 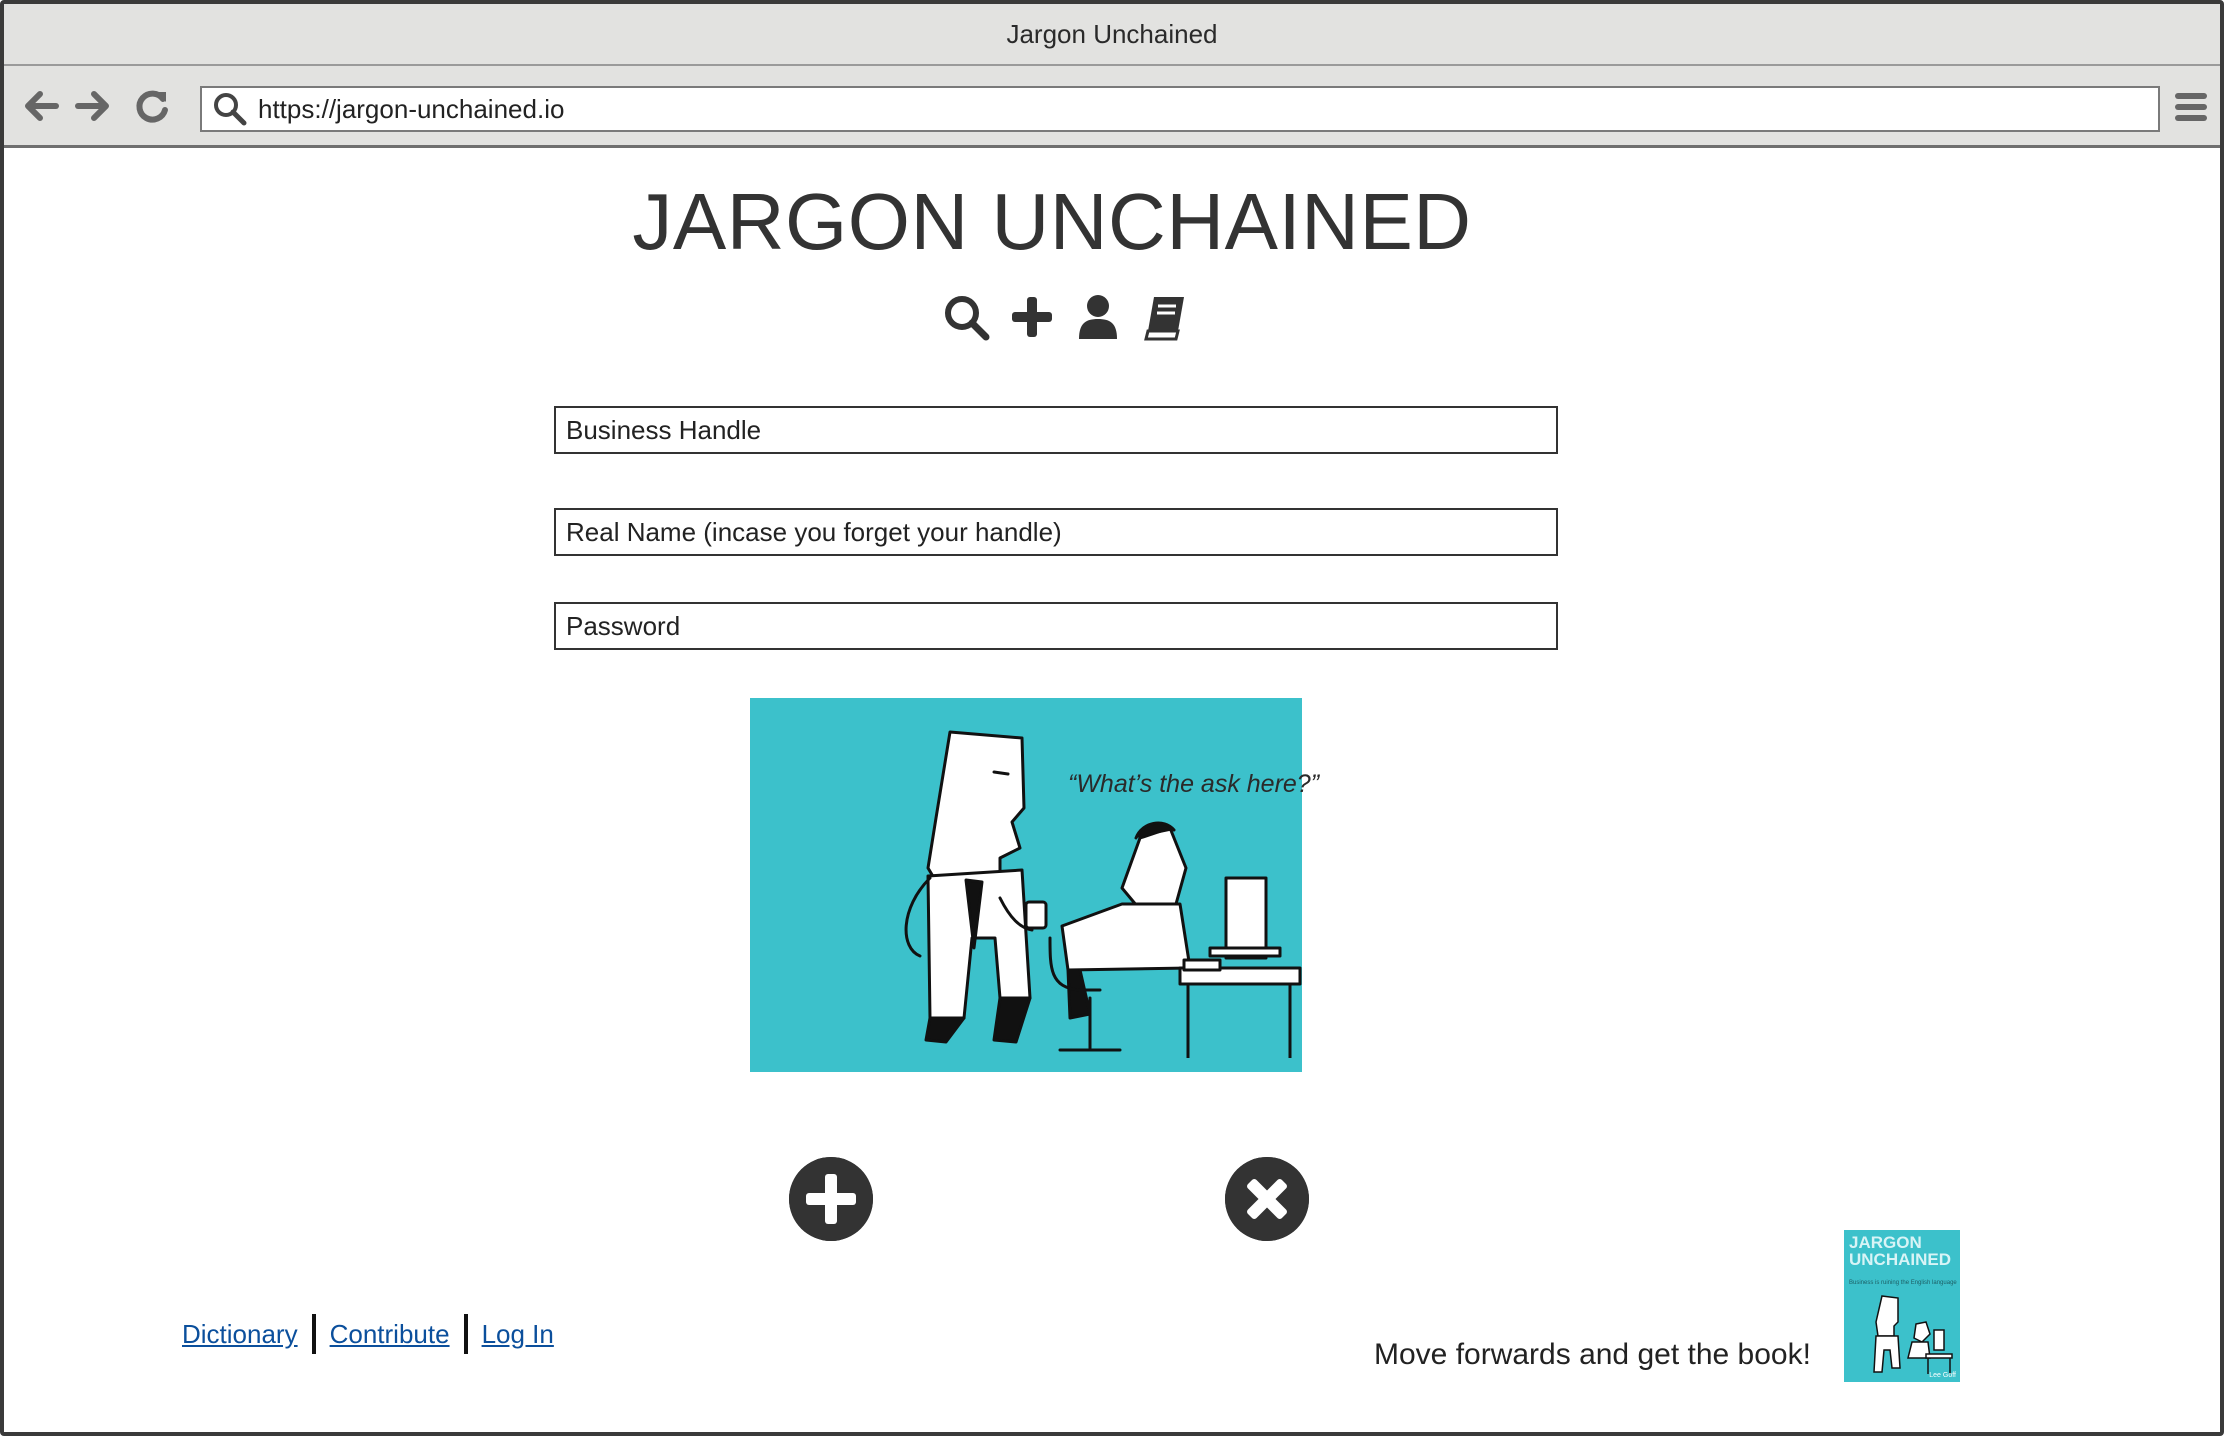 I want to click on book-icon, so click(x=1164, y=317).